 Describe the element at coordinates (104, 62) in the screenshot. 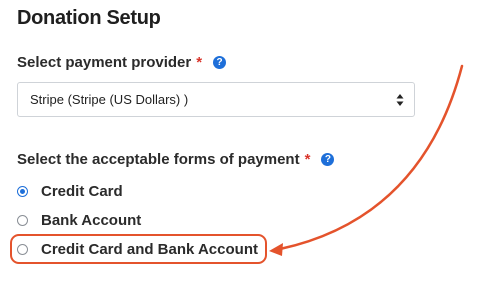

I see `payment-provider-label-text: Select payment provider` at that location.